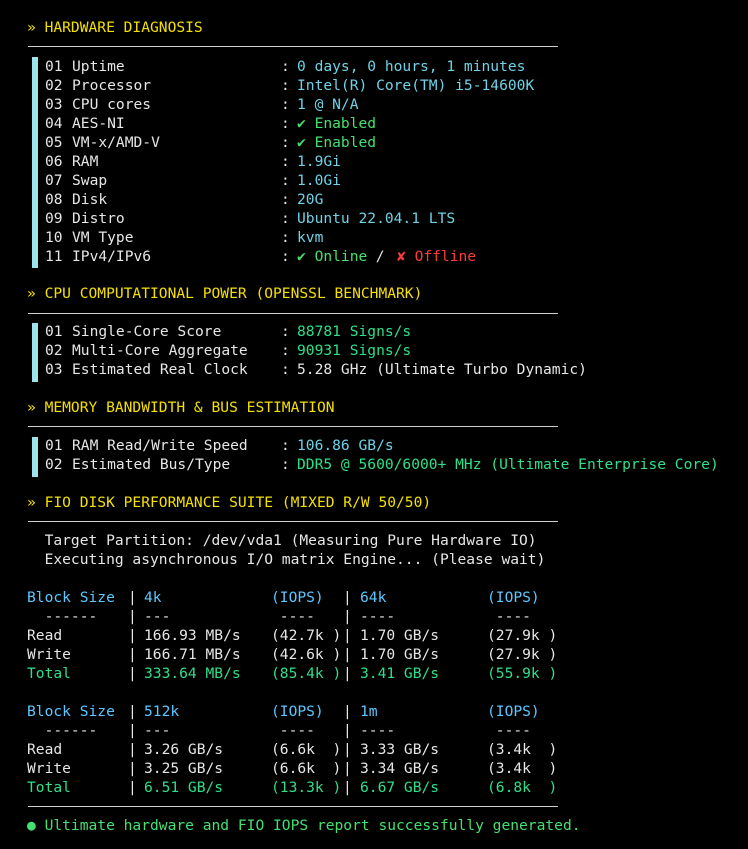 This screenshot has height=849, width=748. Describe the element at coordinates (411, 66) in the screenshot. I see `row-value: 0 days, 0 hours, 1 minutes` at that location.